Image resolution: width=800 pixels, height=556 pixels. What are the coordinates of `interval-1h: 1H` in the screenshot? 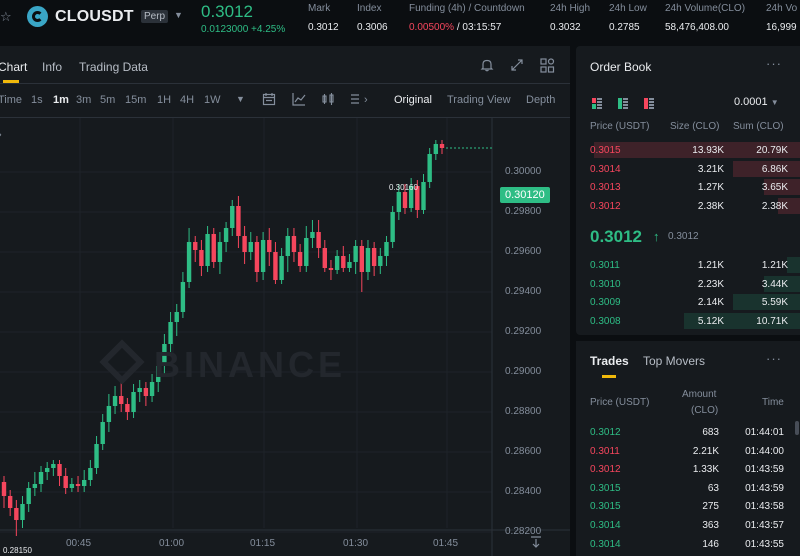 It's located at (164, 100).